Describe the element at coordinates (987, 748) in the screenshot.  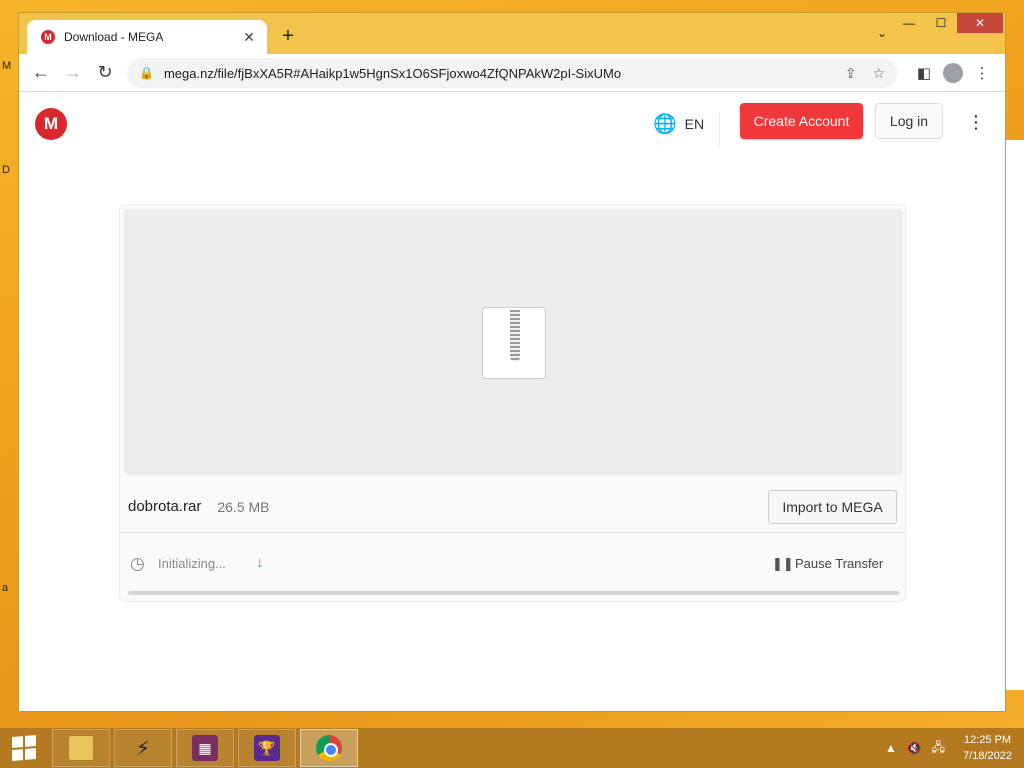
I see `taskbar-clock: 12:25 PM 7/18/2022` at that location.